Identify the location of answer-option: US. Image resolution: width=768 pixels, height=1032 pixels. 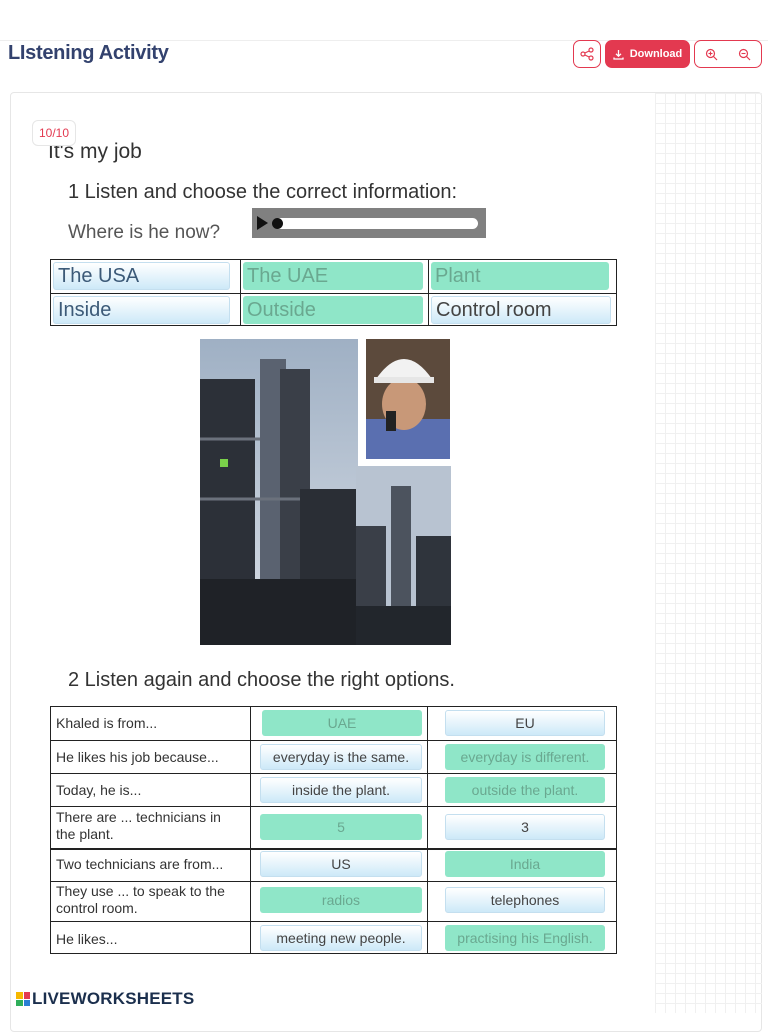
(341, 864).